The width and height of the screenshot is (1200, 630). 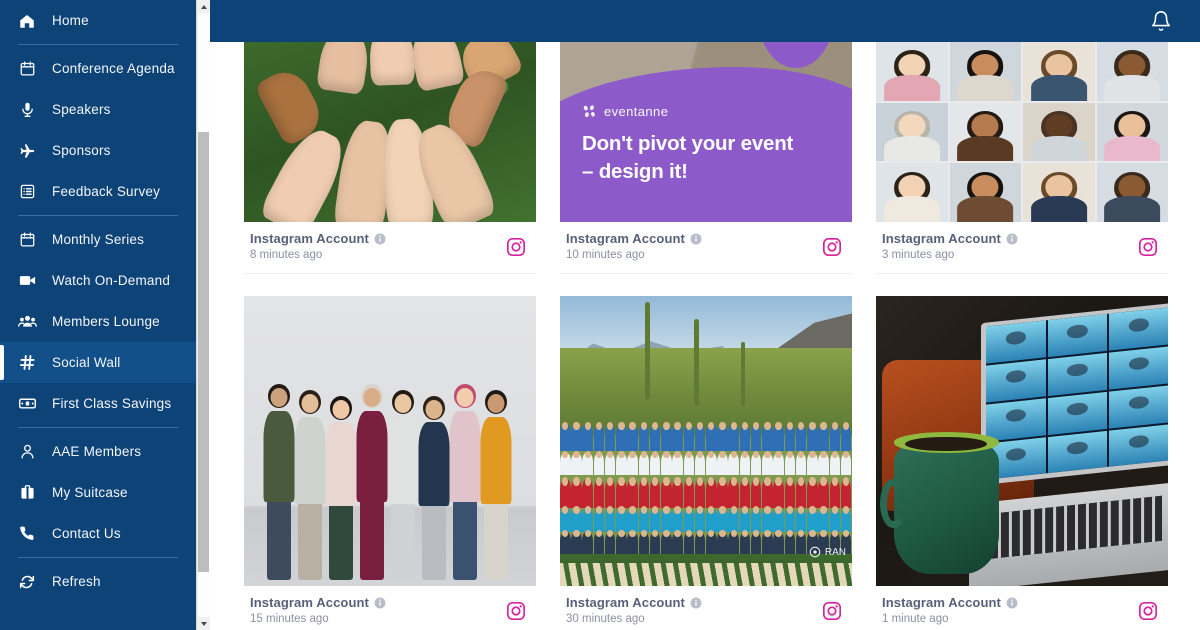 What do you see at coordinates (827, 552) in the screenshot?
I see `photo-watermark: RAN` at bounding box center [827, 552].